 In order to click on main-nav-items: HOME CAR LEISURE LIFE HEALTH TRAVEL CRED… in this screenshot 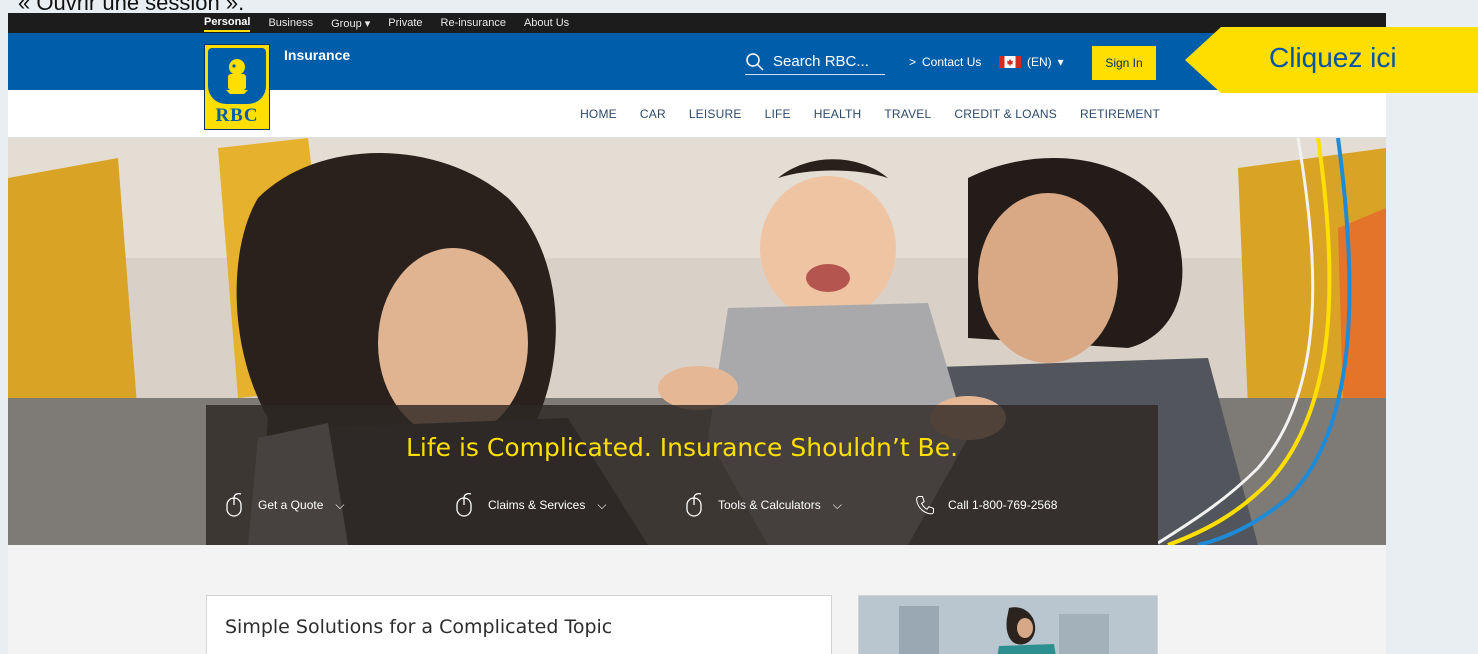, I will do `click(870, 114)`.